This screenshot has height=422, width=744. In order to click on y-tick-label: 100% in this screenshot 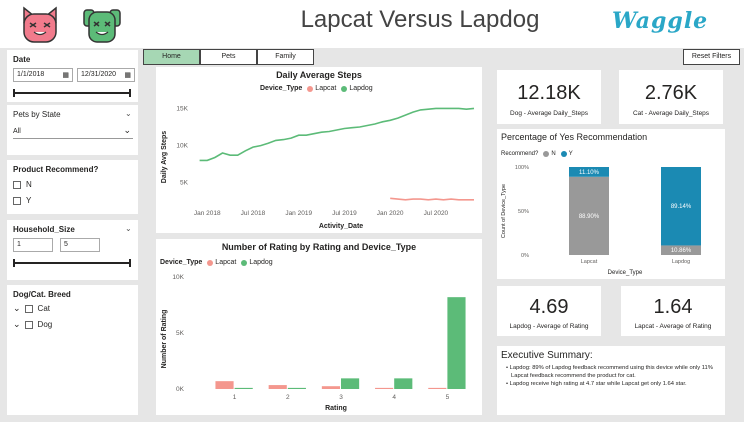, I will do `click(522, 168)`.